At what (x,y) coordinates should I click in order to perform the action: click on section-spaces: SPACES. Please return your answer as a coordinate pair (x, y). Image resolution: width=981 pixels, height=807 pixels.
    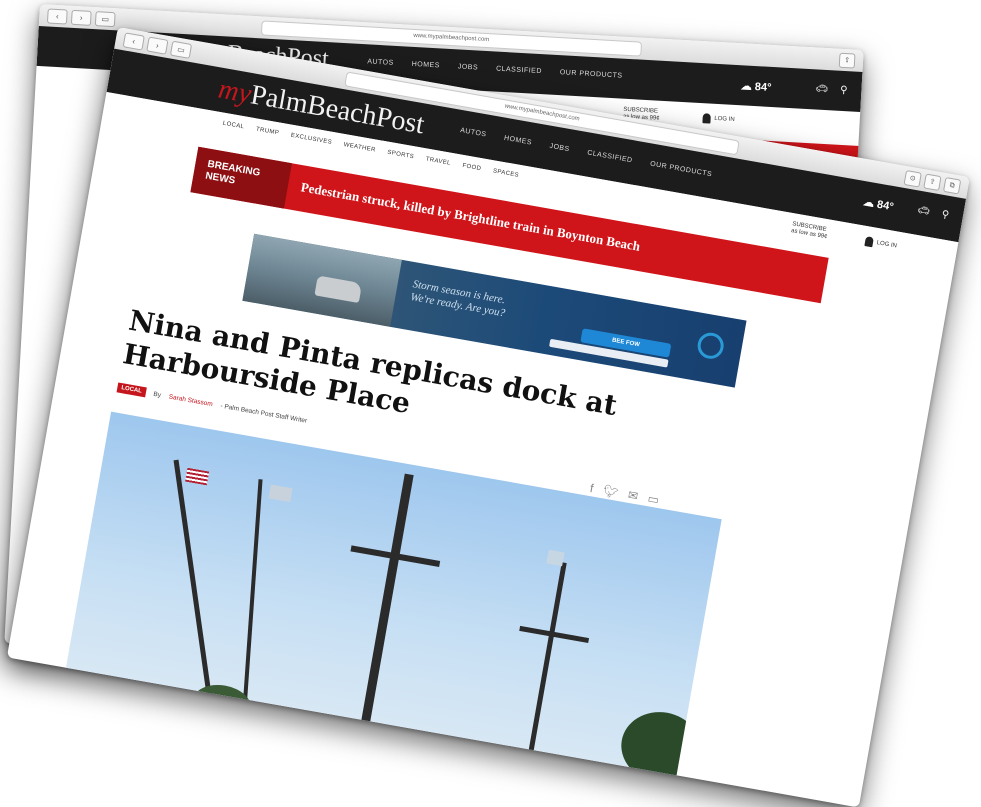
    Looking at the image, I should click on (505, 173).